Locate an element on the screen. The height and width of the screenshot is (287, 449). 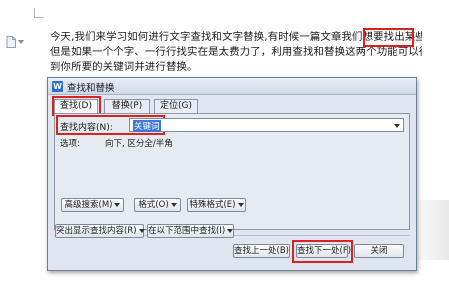
tab-replace: 替换(P) is located at coordinates (127, 106).